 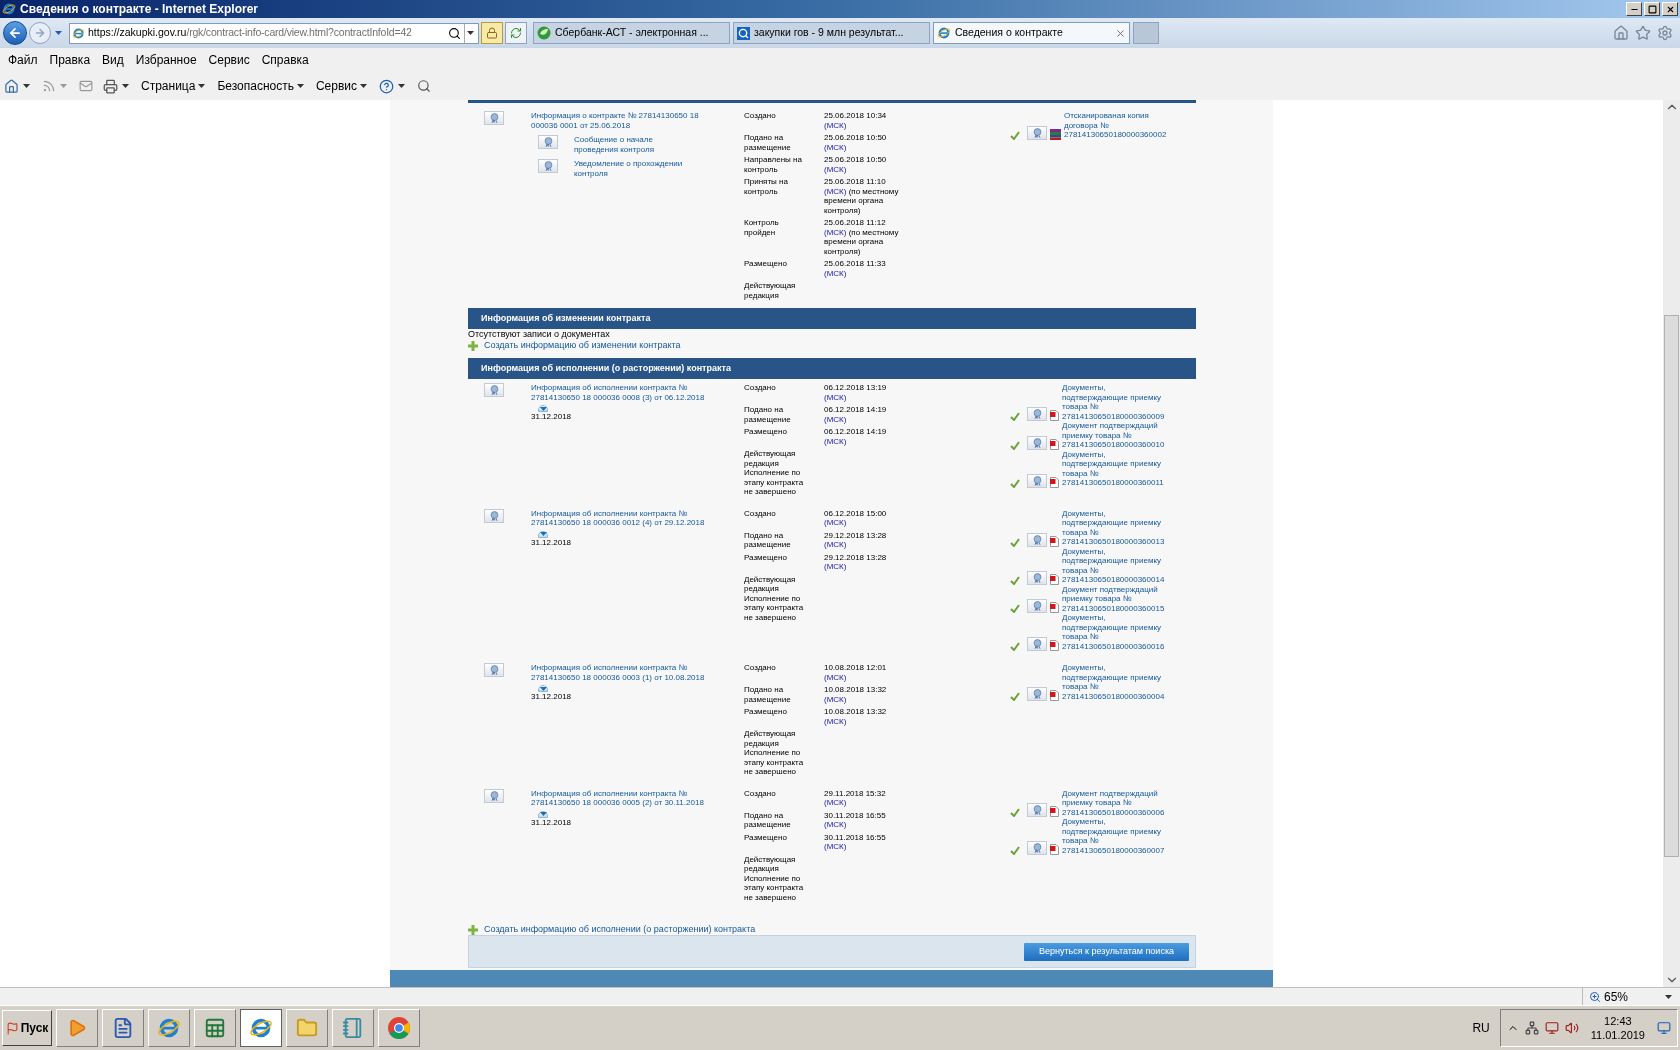 I want to click on browser-tab: Сведения о контракте, so click(x=1031, y=33).